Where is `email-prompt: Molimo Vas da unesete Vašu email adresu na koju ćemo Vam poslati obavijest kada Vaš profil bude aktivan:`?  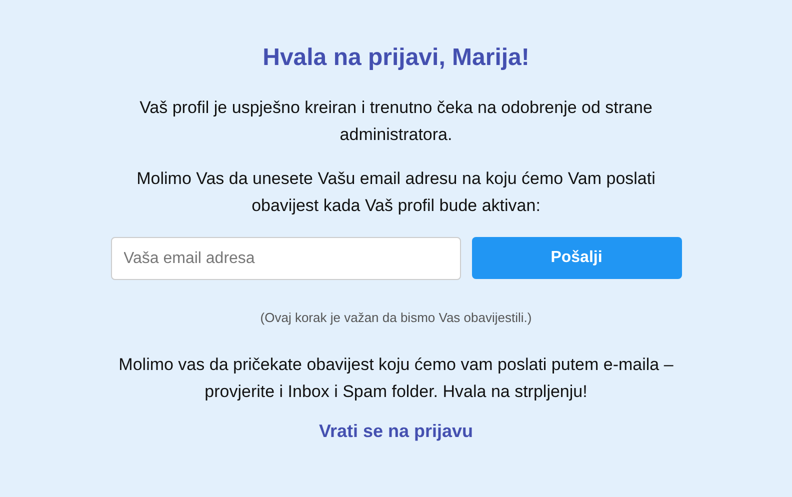 email-prompt: Molimo Vas da unesete Vašu email adresu na koju ćemo Vam poslati obavijest kada Vaš profil bude aktivan: is located at coordinates (396, 192).